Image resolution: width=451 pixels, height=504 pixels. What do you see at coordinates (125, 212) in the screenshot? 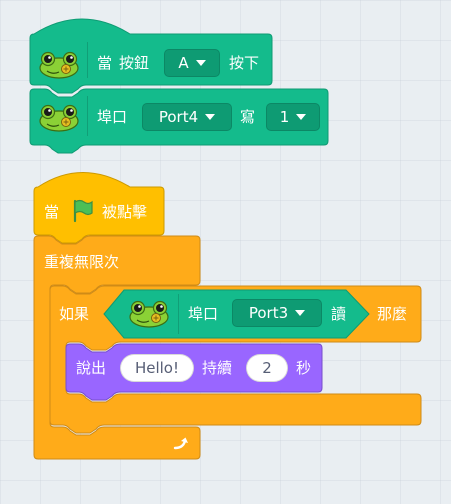
I see `clicked-label: 被點擊` at bounding box center [125, 212].